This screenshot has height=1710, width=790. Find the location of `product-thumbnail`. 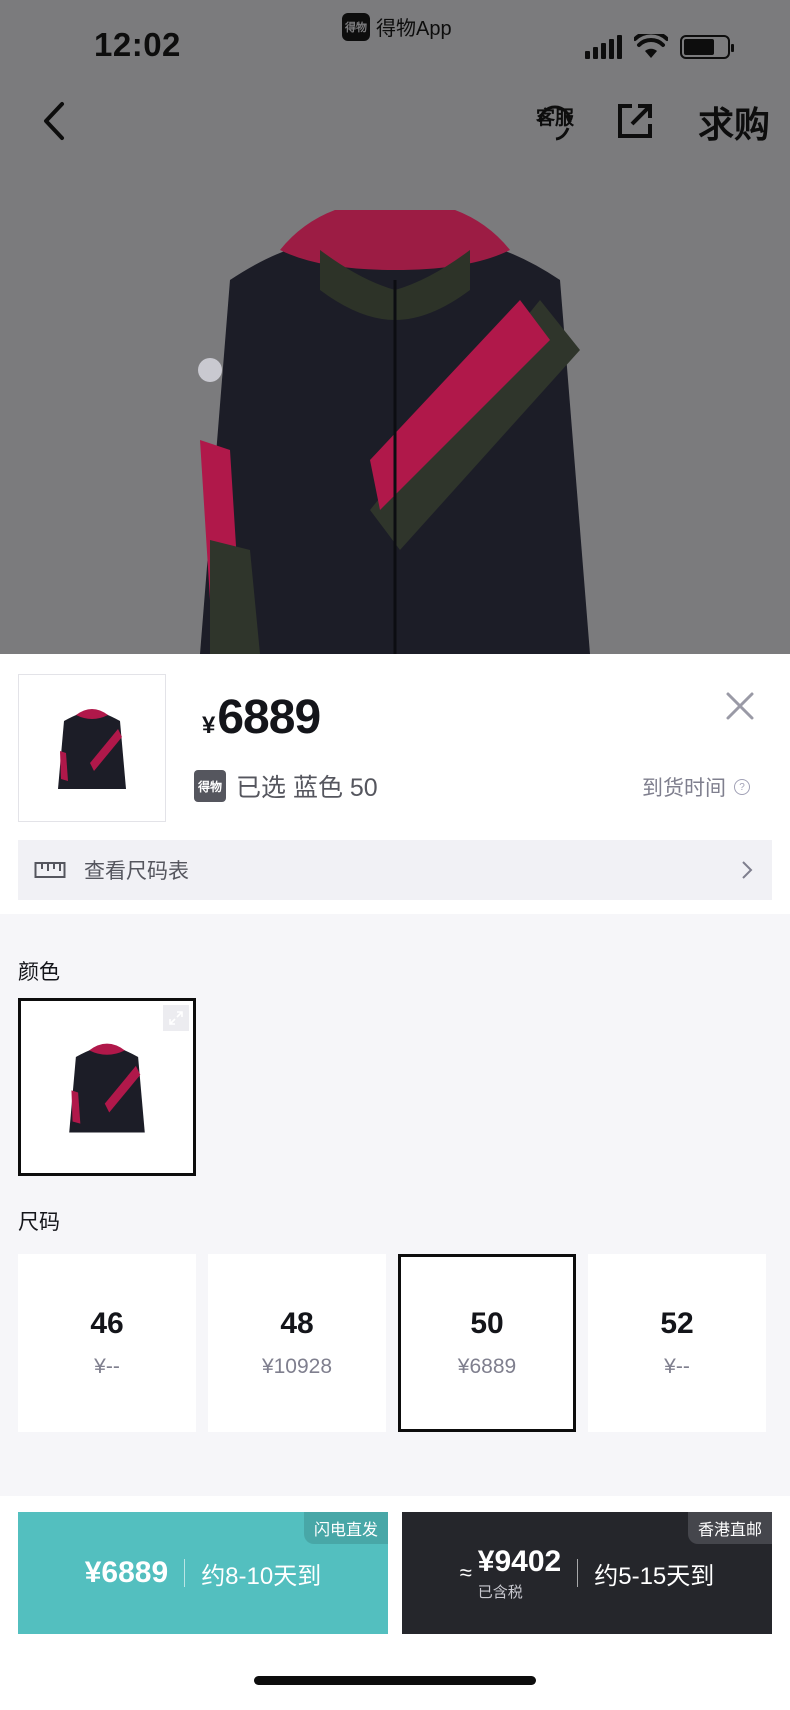

product-thumbnail is located at coordinates (92, 748).